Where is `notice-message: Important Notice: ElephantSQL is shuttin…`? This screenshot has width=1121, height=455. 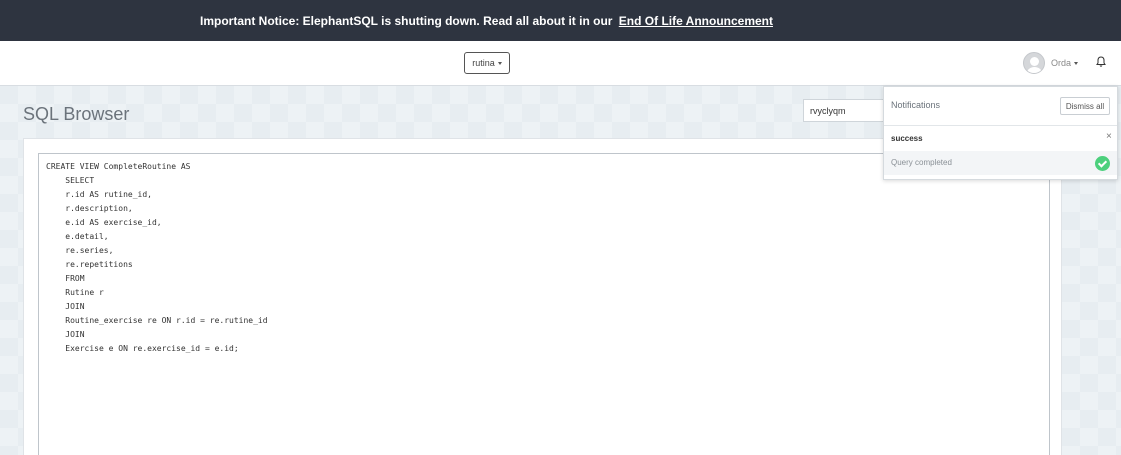 notice-message: Important Notice: ElephantSQL is shuttin… is located at coordinates (406, 20).